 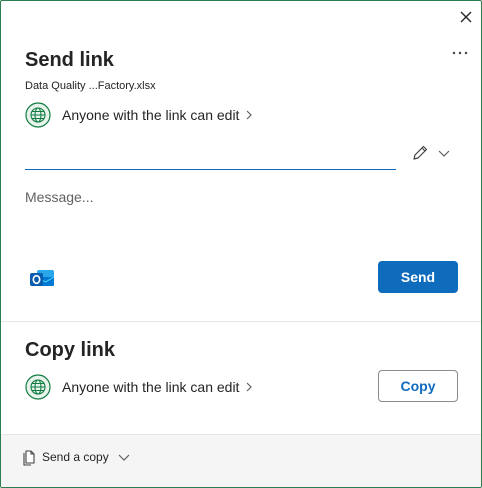 I want to click on recipient-permission-dropdown, so click(x=433, y=153).